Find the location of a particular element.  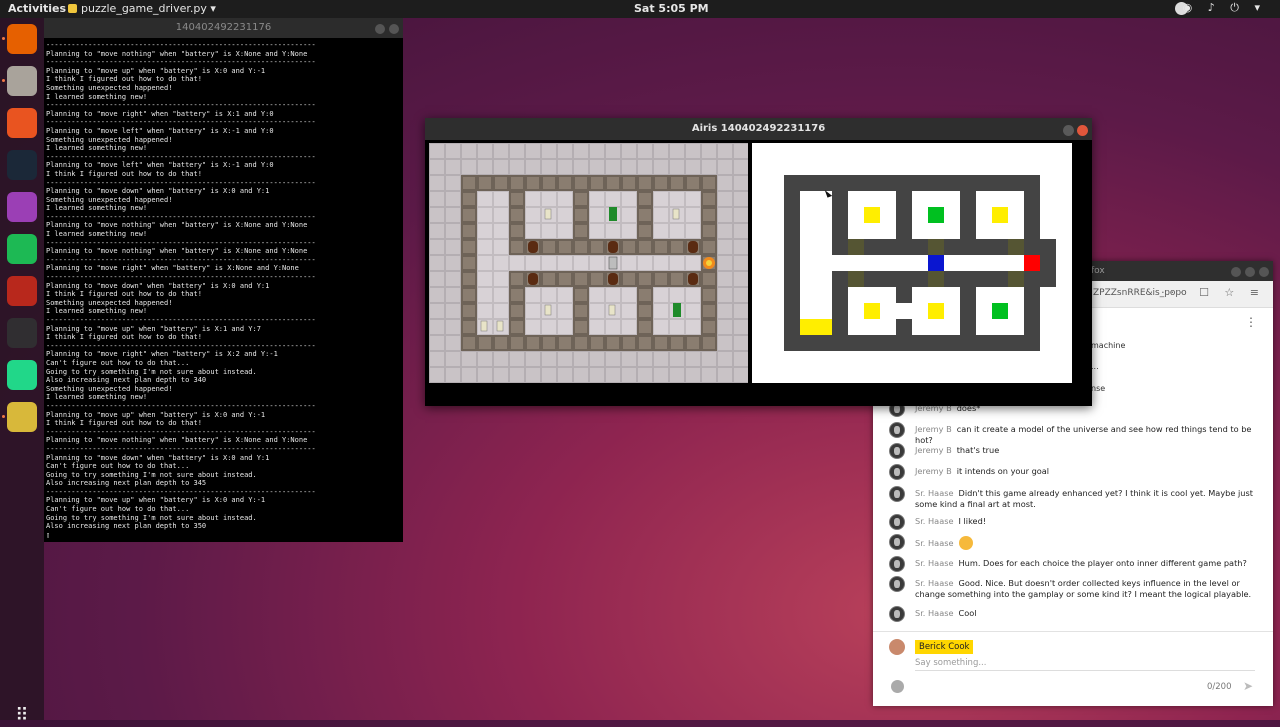

message-body: Sr. Haase I liked! is located at coordinates (1085, 521).